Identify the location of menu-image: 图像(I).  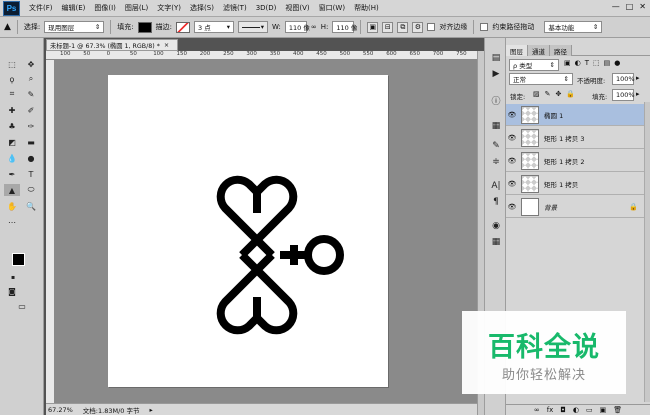
(105, 8).